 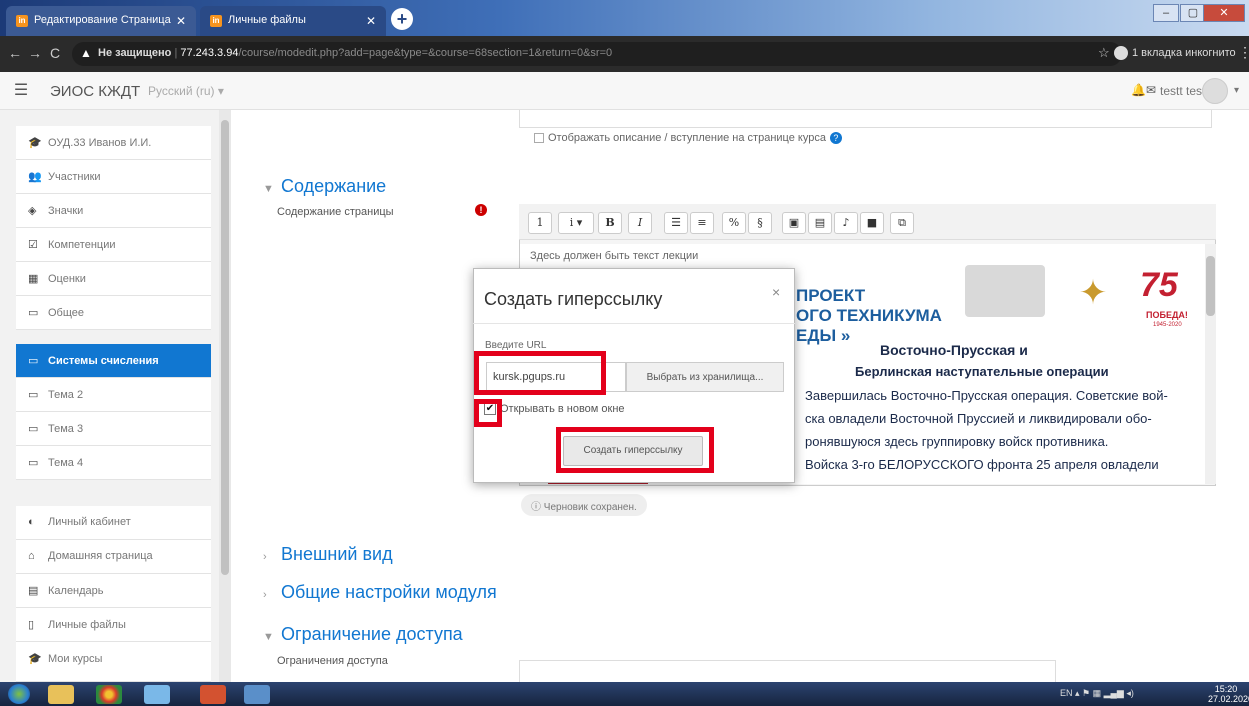 I want to click on drawer-scroll-thumb, so click(x=225, y=347).